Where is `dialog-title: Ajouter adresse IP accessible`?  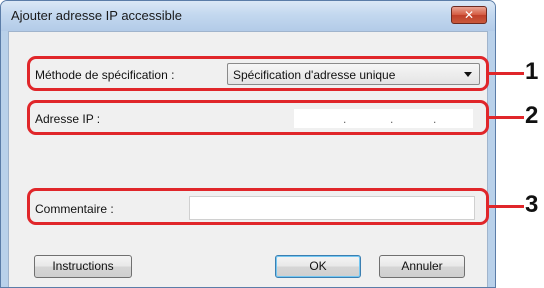
dialog-title: Ajouter adresse IP accessible is located at coordinates (97, 15).